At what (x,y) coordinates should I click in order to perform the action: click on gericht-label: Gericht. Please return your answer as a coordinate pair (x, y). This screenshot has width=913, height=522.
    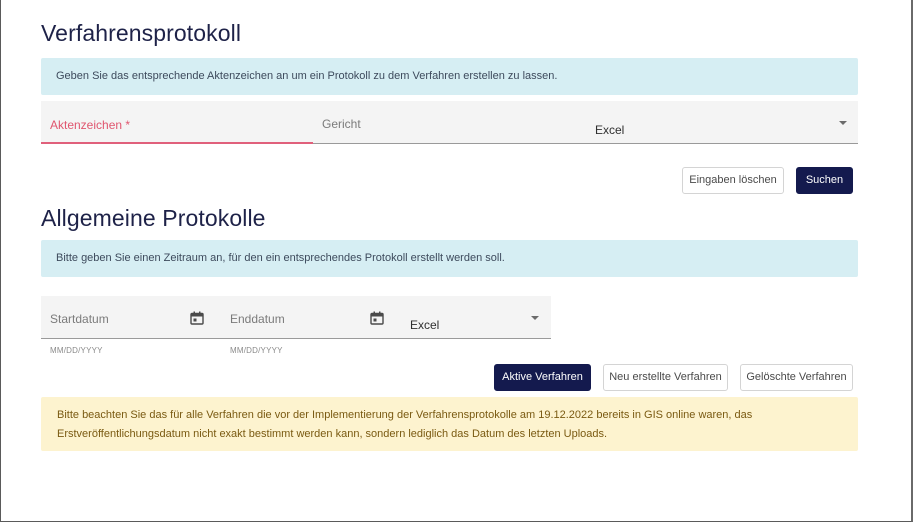
    Looking at the image, I should click on (341, 124).